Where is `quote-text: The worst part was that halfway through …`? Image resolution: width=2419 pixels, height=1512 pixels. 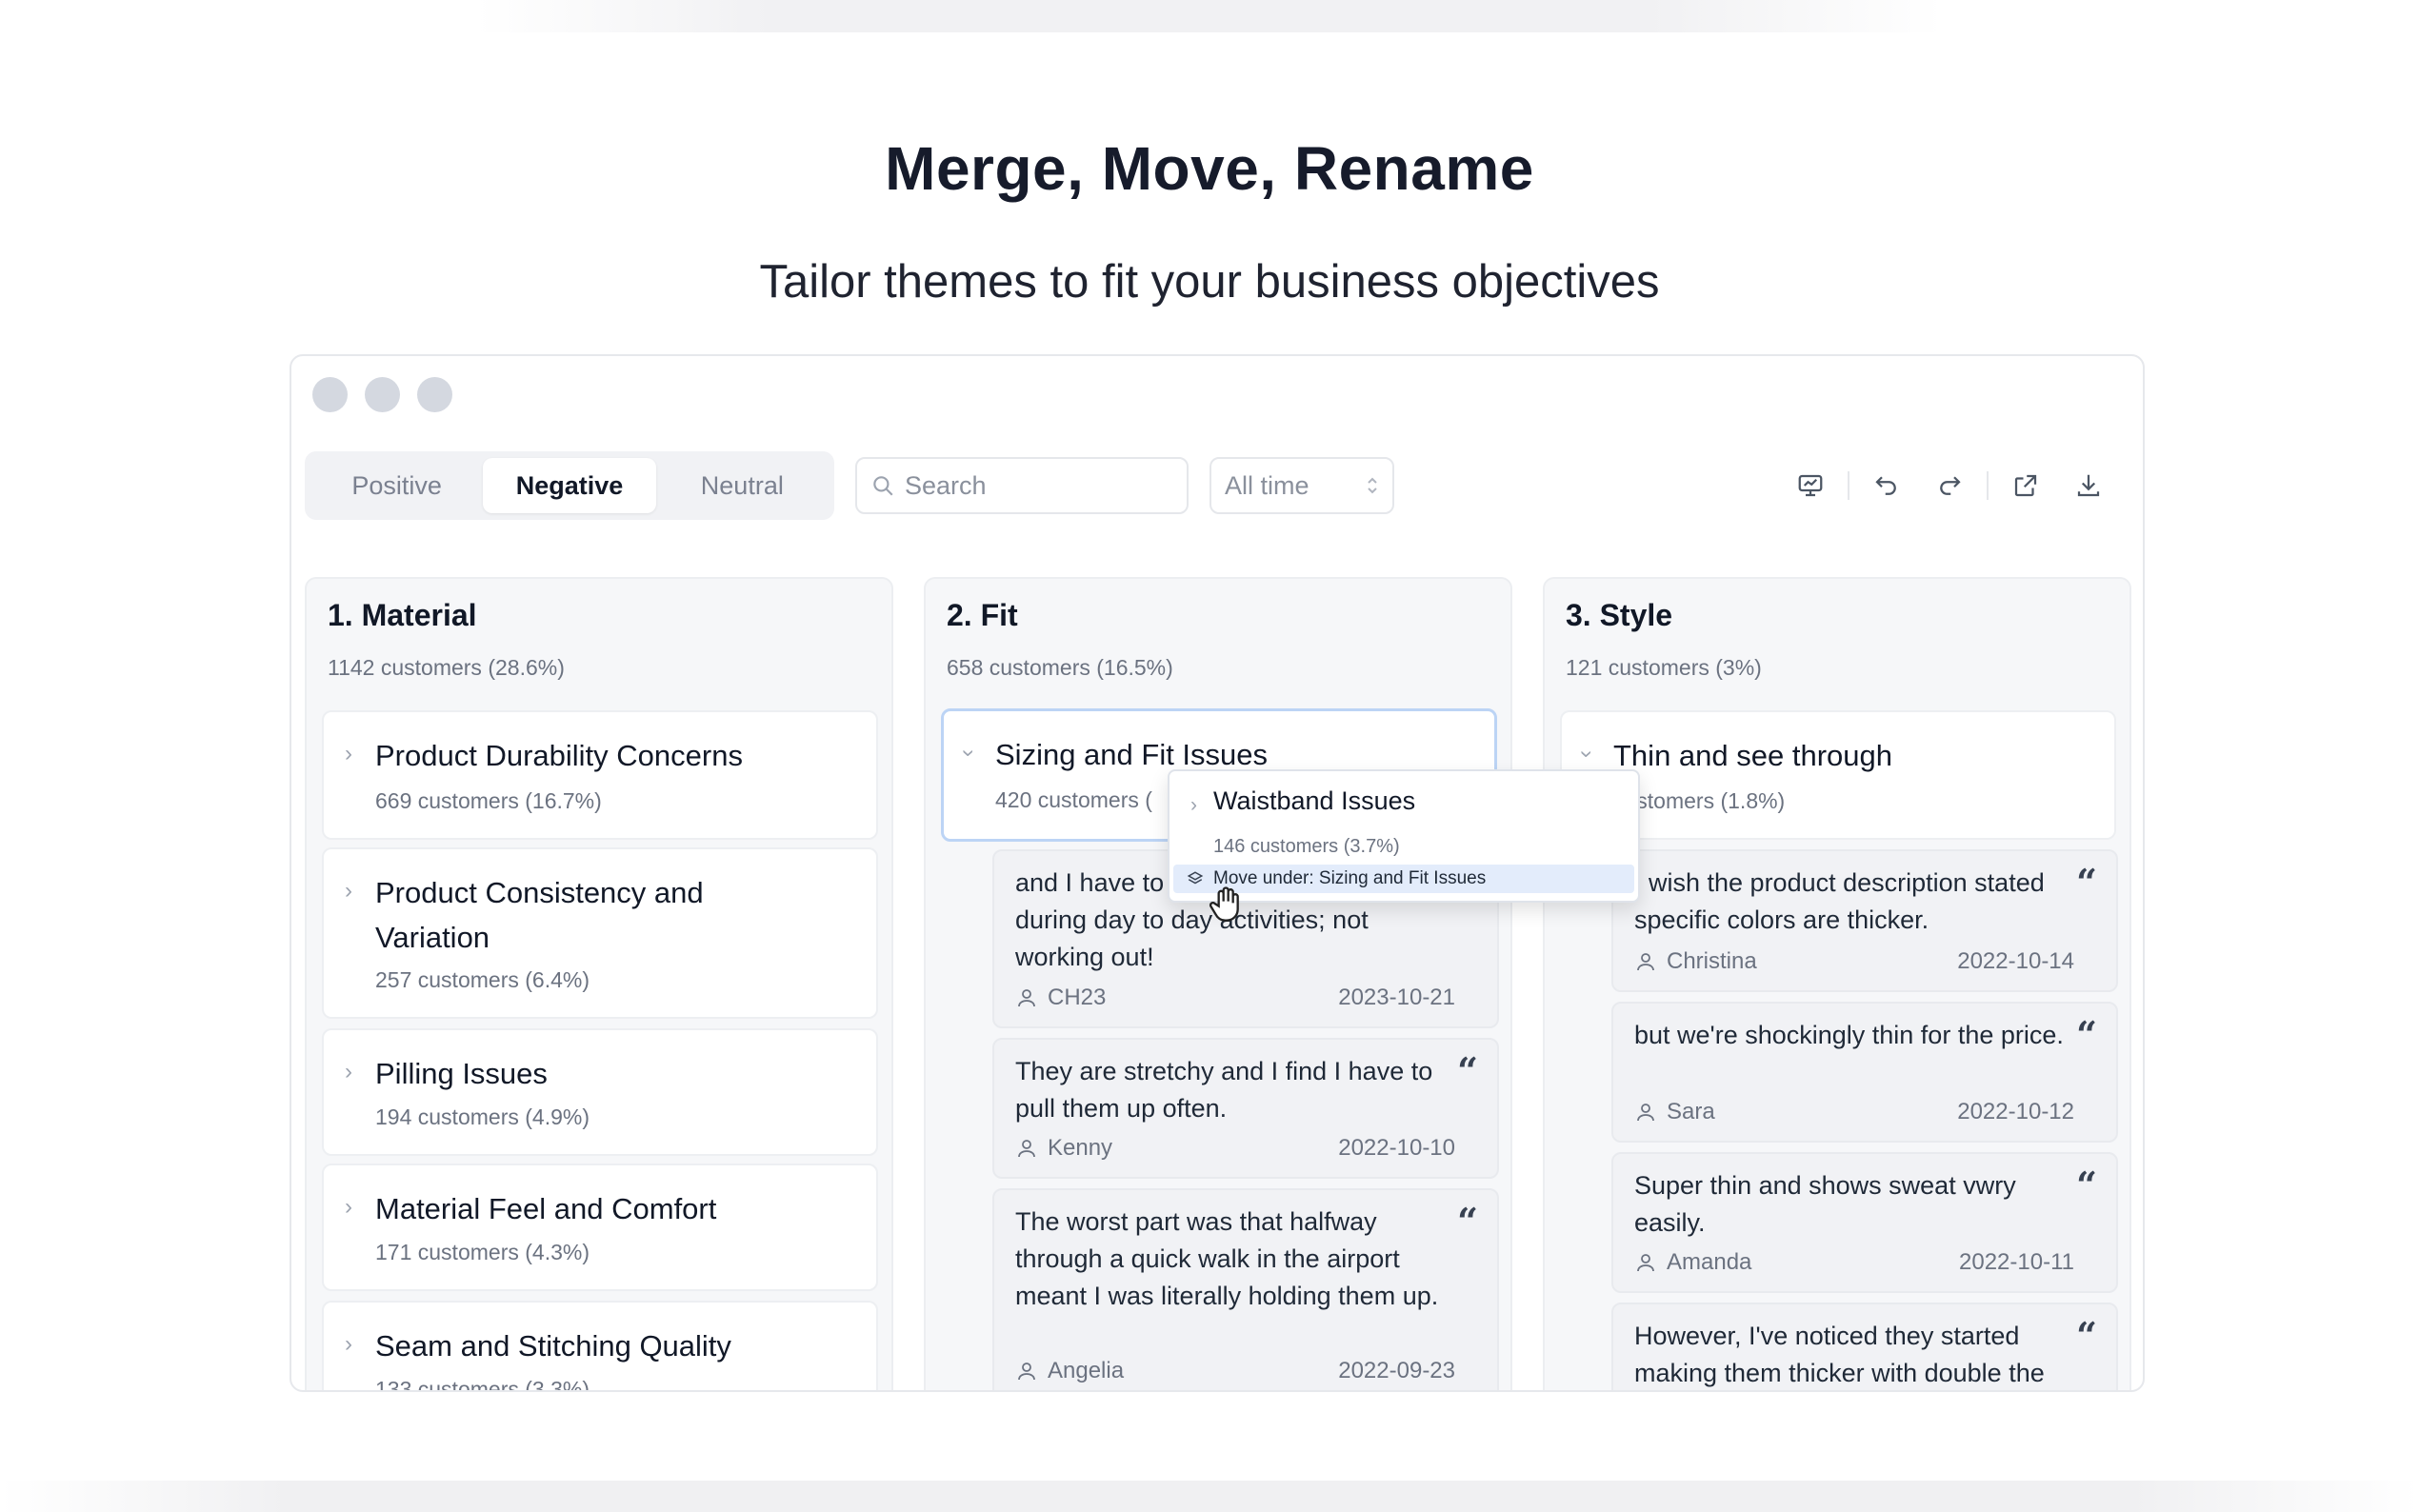
quote-text: The worst part was that halfway through … is located at coordinates (1227, 1258).